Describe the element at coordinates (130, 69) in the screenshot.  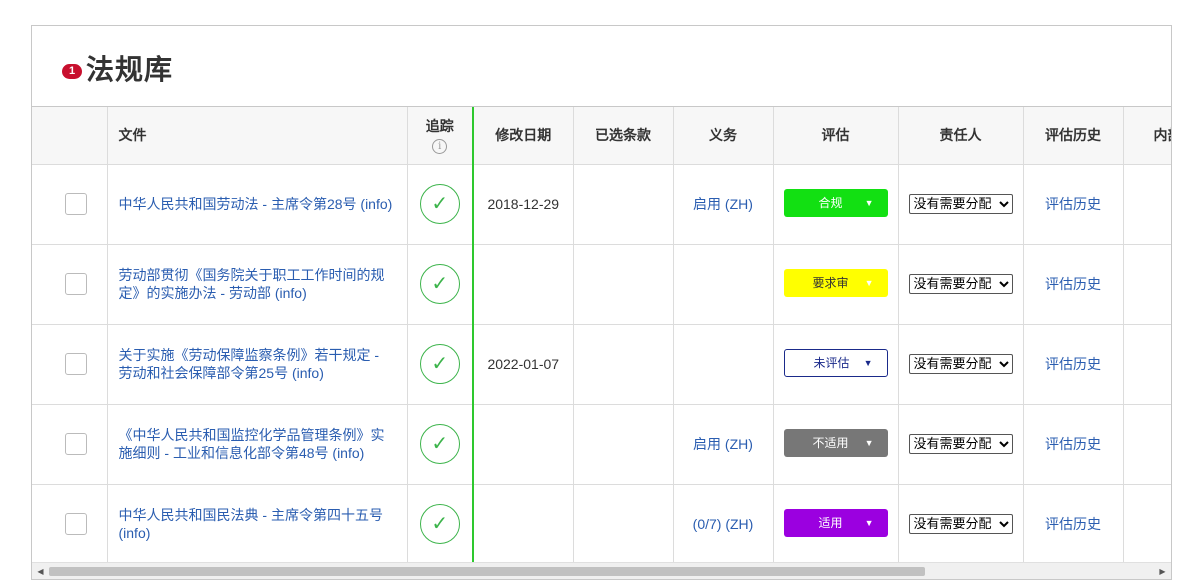
I see `page-title: 法规库` at that location.